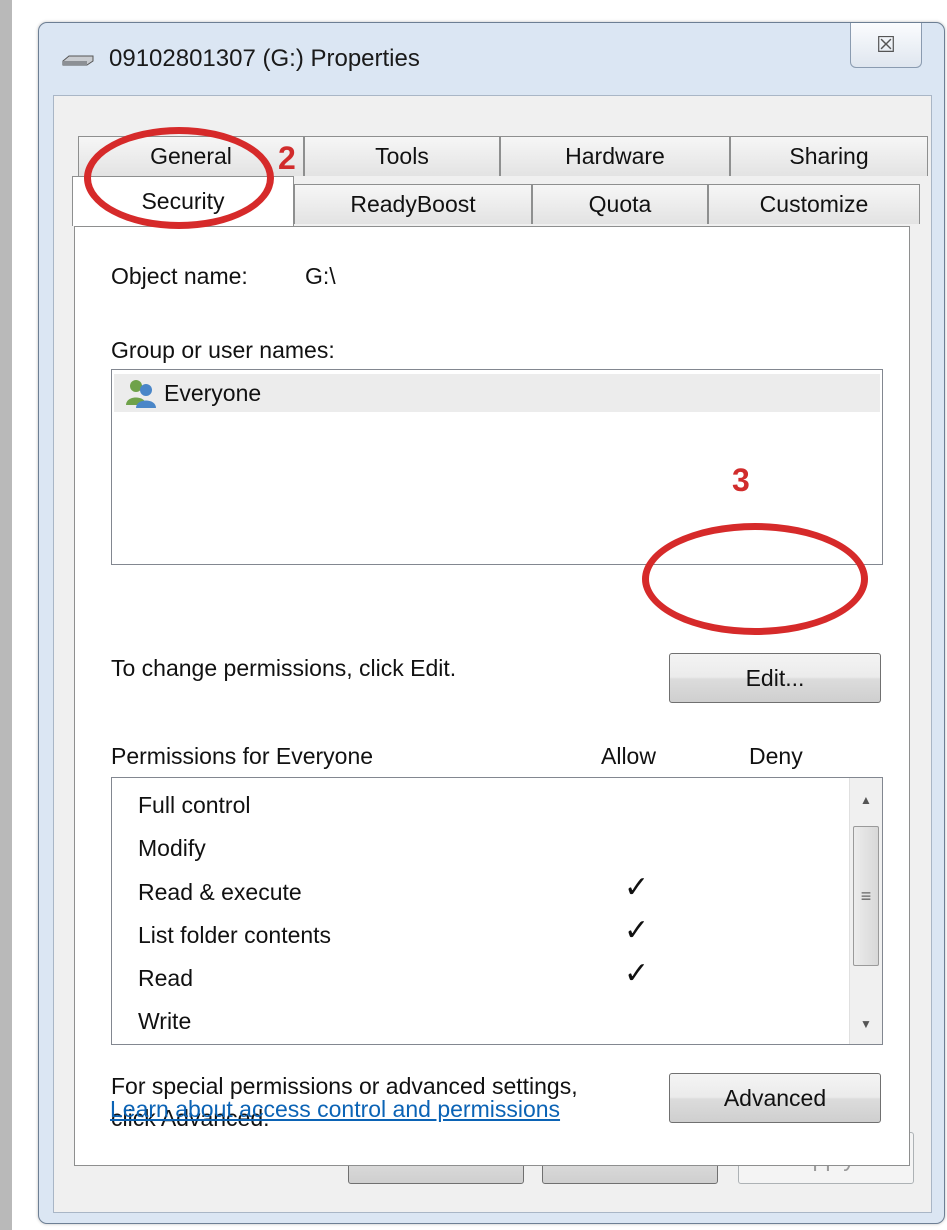 This screenshot has height=1230, width=947. Describe the element at coordinates (741, 480) in the screenshot. I see `annotation-step-3: 3` at that location.